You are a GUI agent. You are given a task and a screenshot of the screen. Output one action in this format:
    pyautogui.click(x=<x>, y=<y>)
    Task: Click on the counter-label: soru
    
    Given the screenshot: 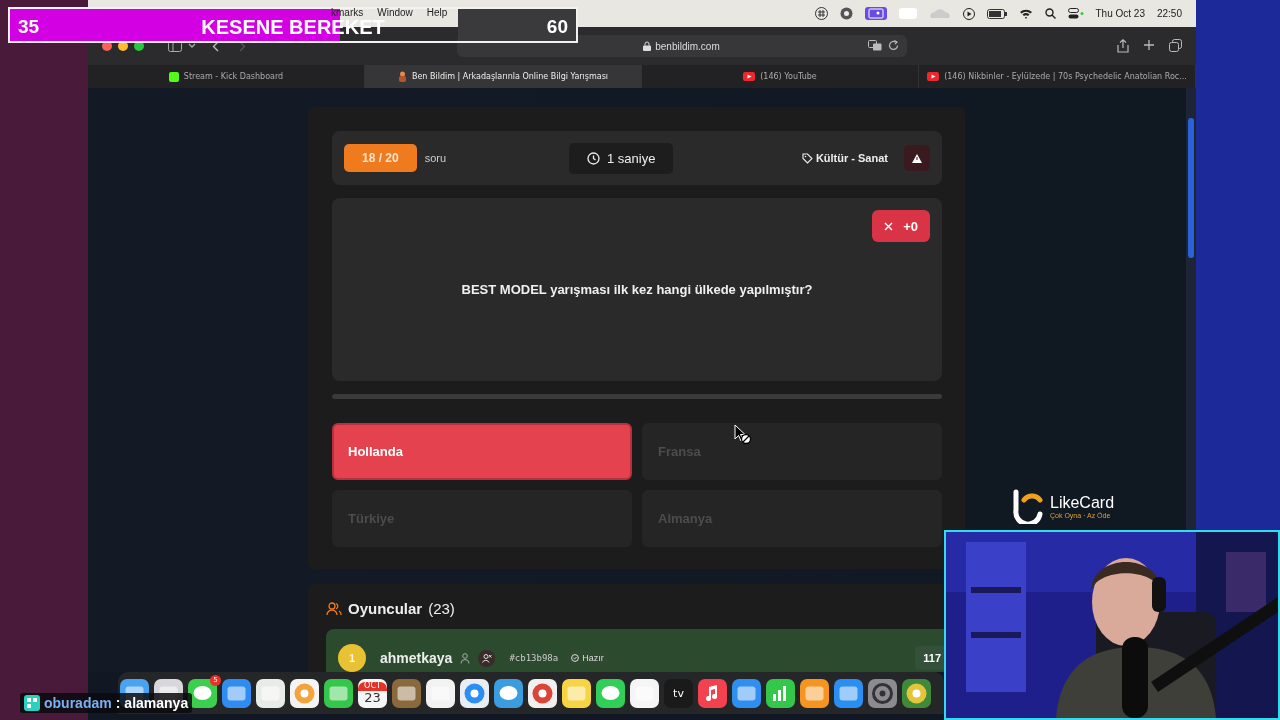 What is the action you would take?
    pyautogui.click(x=435, y=158)
    